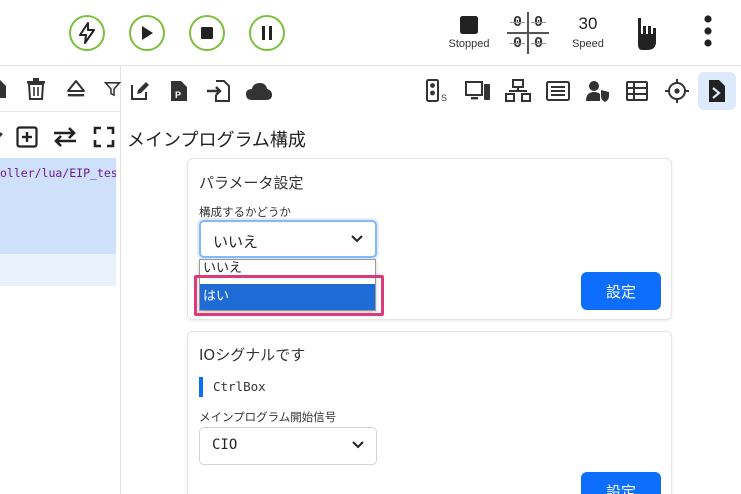  What do you see at coordinates (216, 140) in the screenshot?
I see `page-title: メインプログラム構成` at bounding box center [216, 140].